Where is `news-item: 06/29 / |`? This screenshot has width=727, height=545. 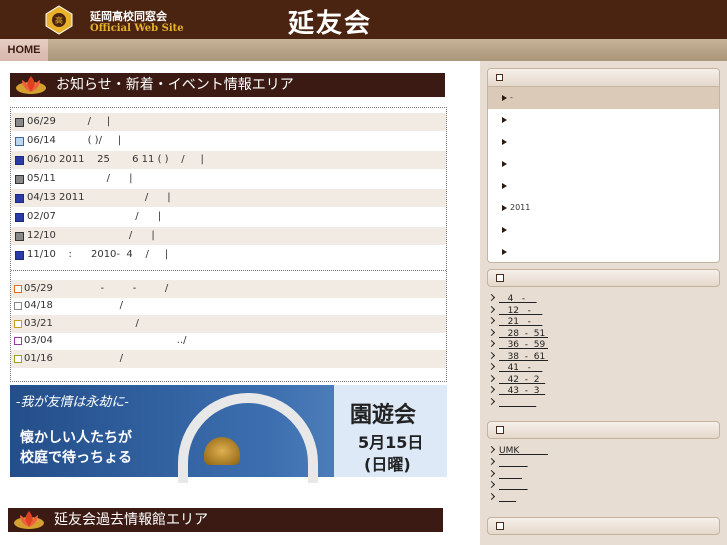 news-item: 06/29 / | is located at coordinates (228, 122).